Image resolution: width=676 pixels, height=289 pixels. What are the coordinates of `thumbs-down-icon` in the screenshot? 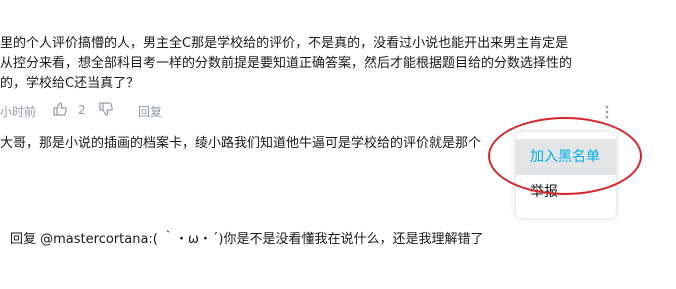 It's located at (106, 109).